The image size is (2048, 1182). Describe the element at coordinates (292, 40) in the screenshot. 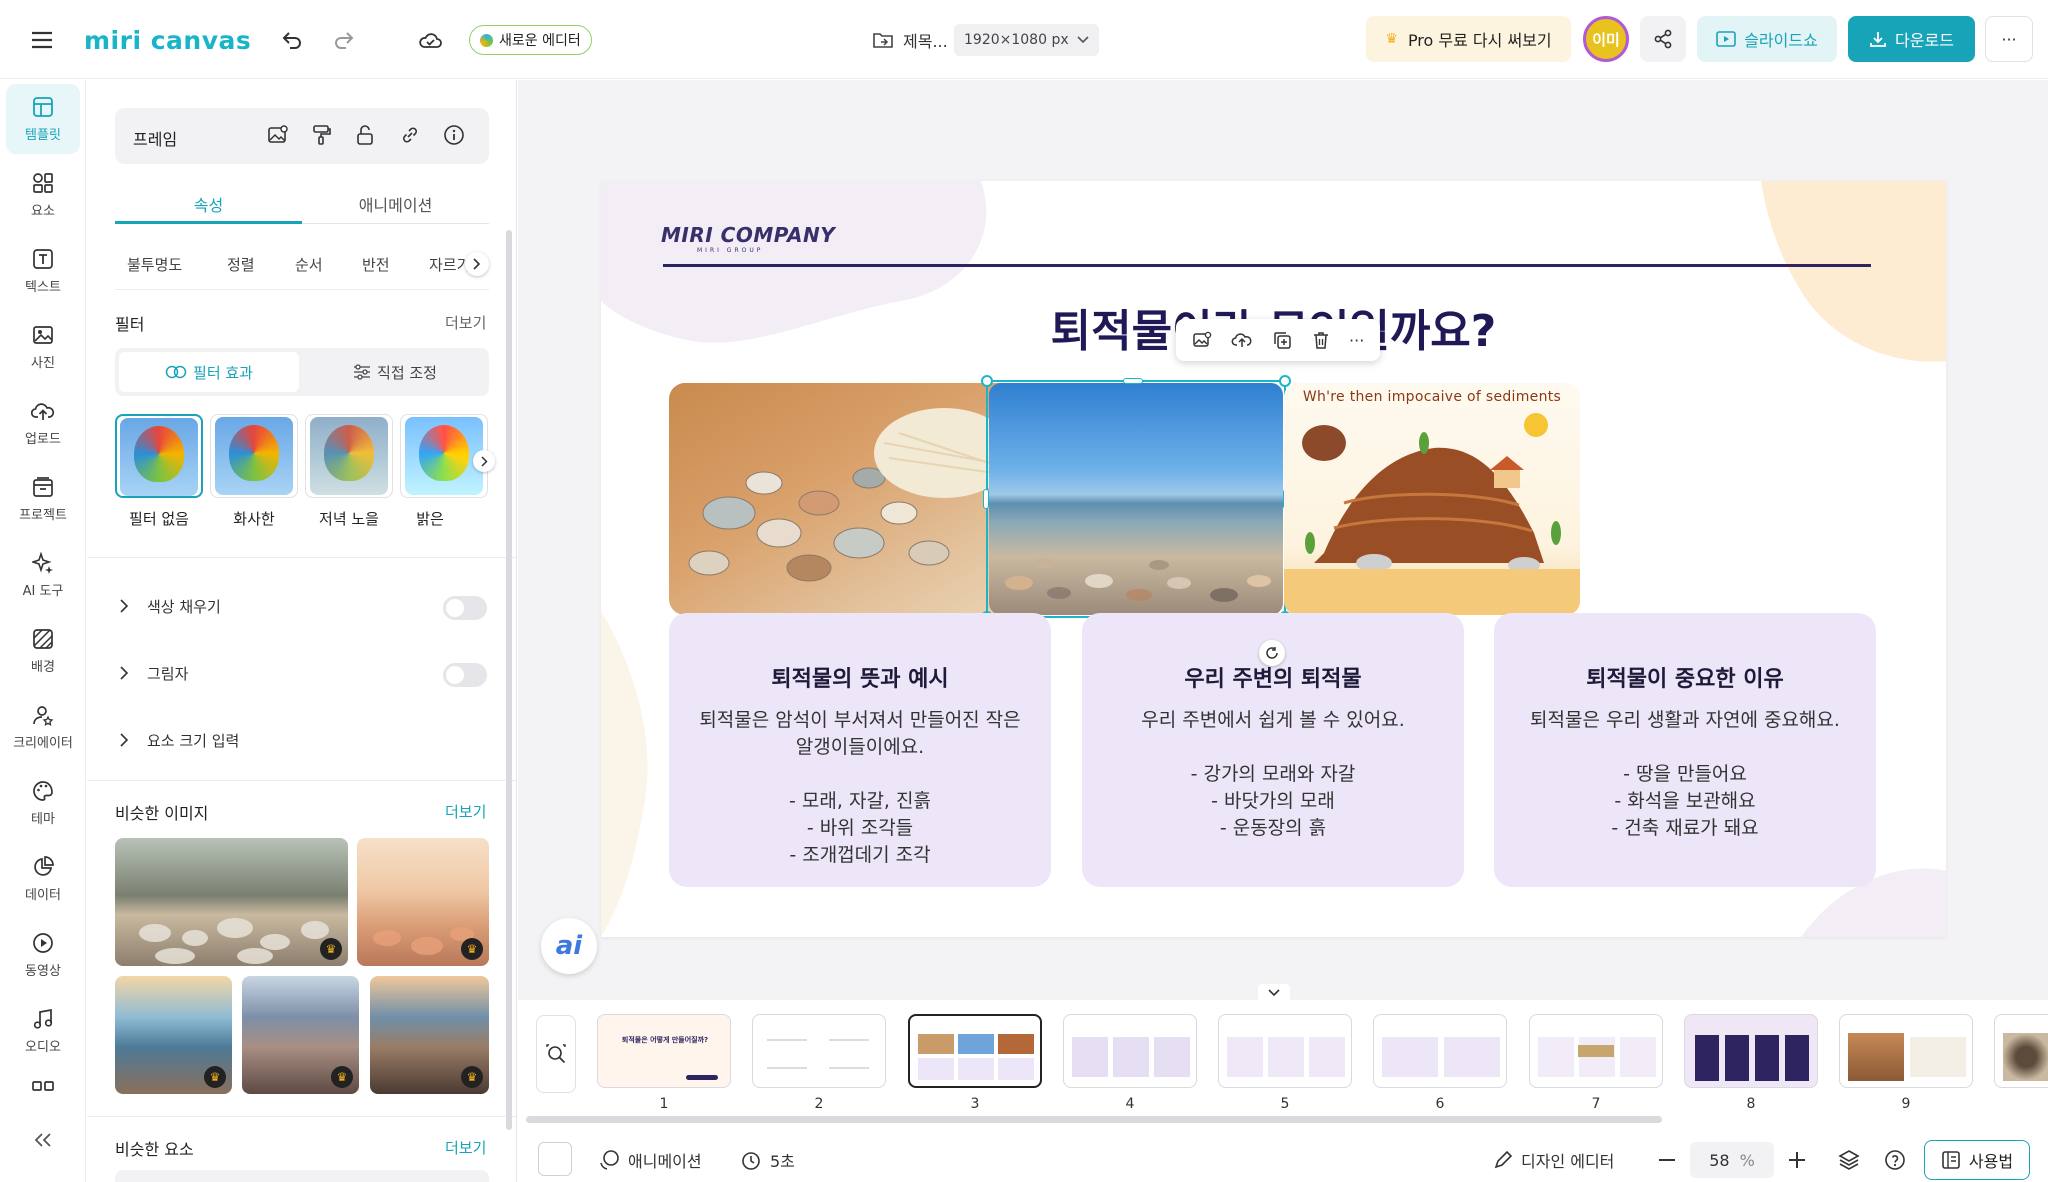

I see `undo-icon` at that location.